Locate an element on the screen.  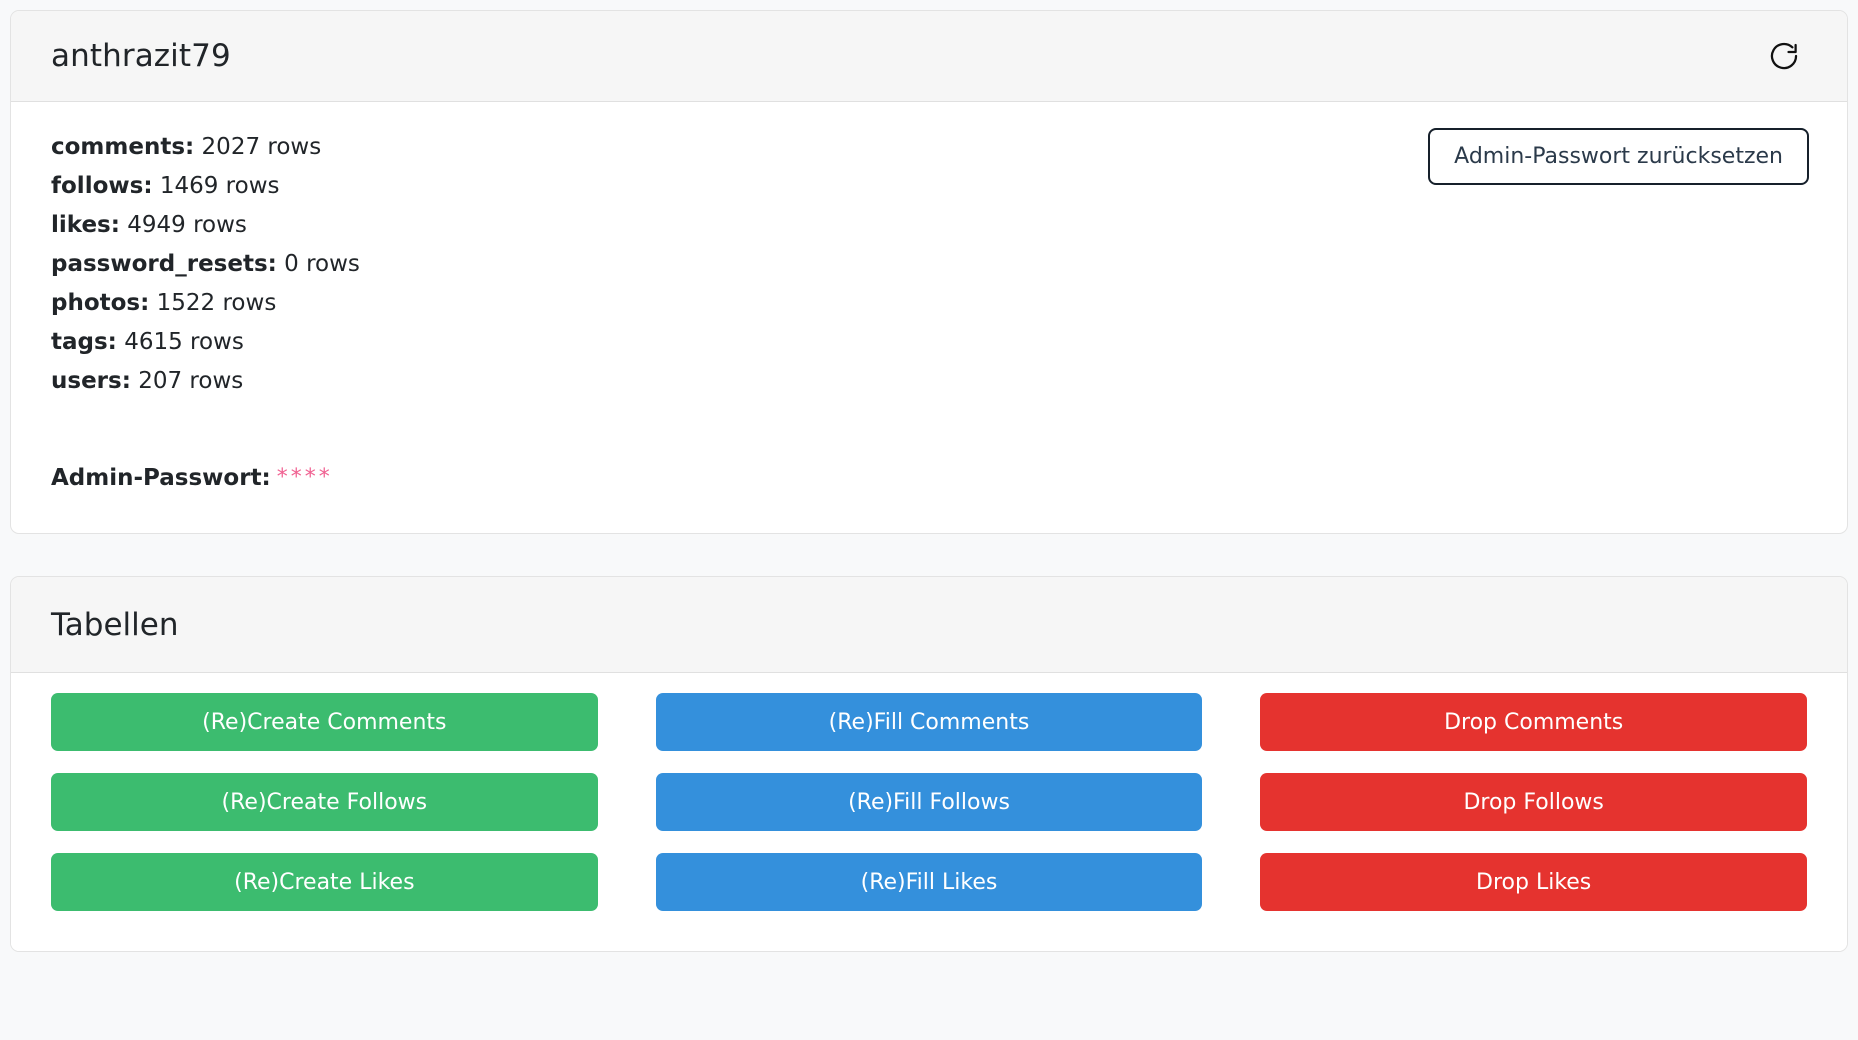
drop-comments-button: Drop Comments is located at coordinates (1533, 722).